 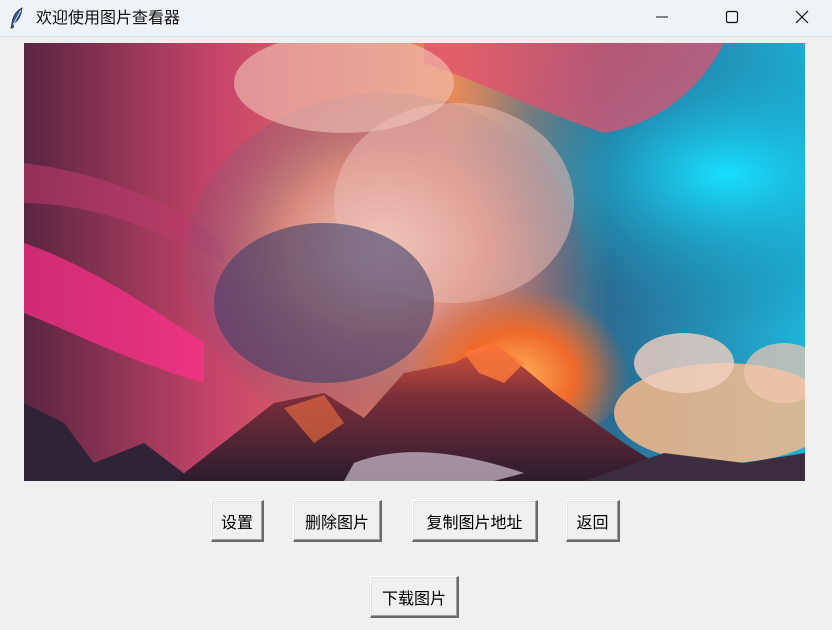 What do you see at coordinates (414, 597) in the screenshot?
I see `download-image-button: 下载图片` at bounding box center [414, 597].